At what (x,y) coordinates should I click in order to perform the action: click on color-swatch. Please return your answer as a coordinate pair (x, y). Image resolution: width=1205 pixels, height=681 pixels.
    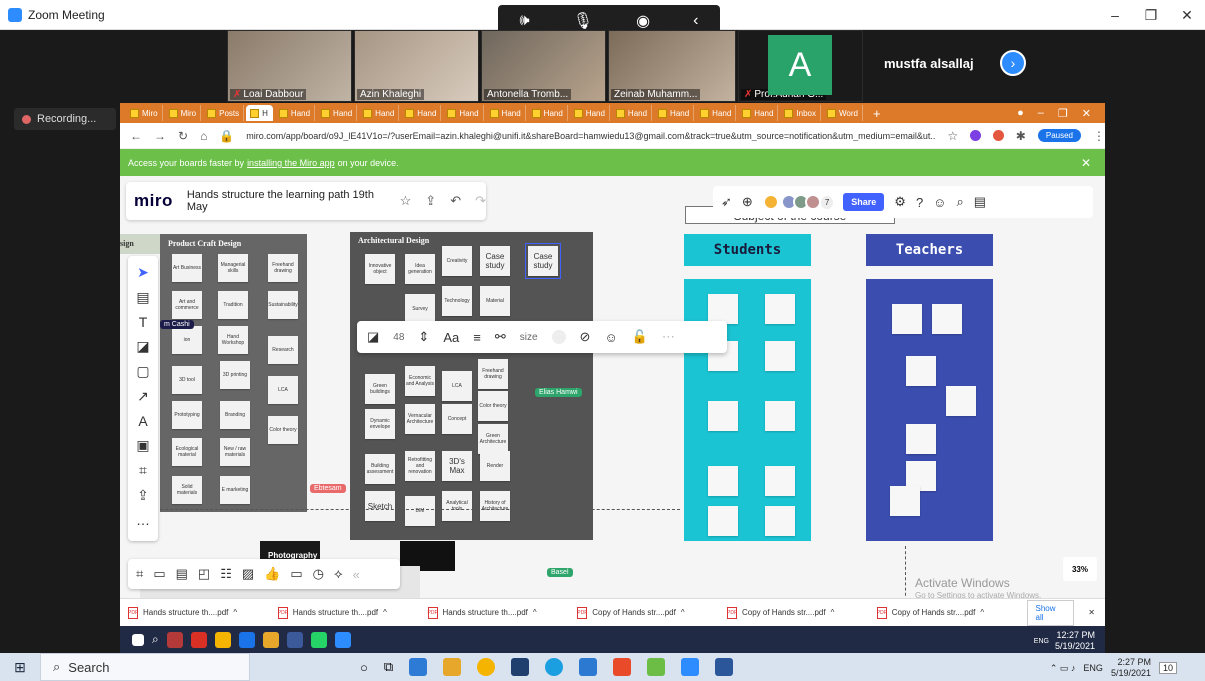
    Looking at the image, I should click on (558, 337).